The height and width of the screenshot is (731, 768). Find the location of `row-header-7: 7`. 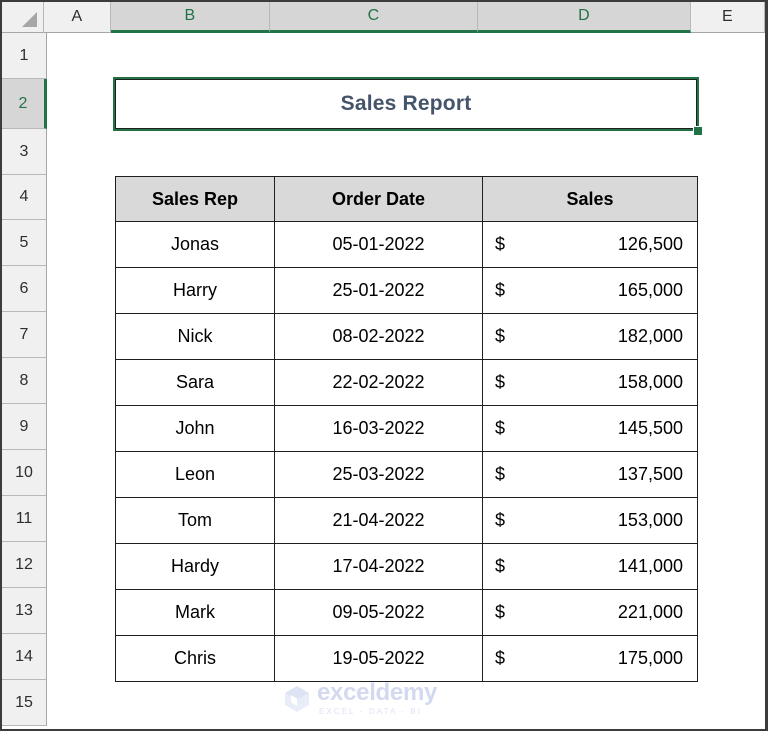

row-header-7: 7 is located at coordinates (24, 335).